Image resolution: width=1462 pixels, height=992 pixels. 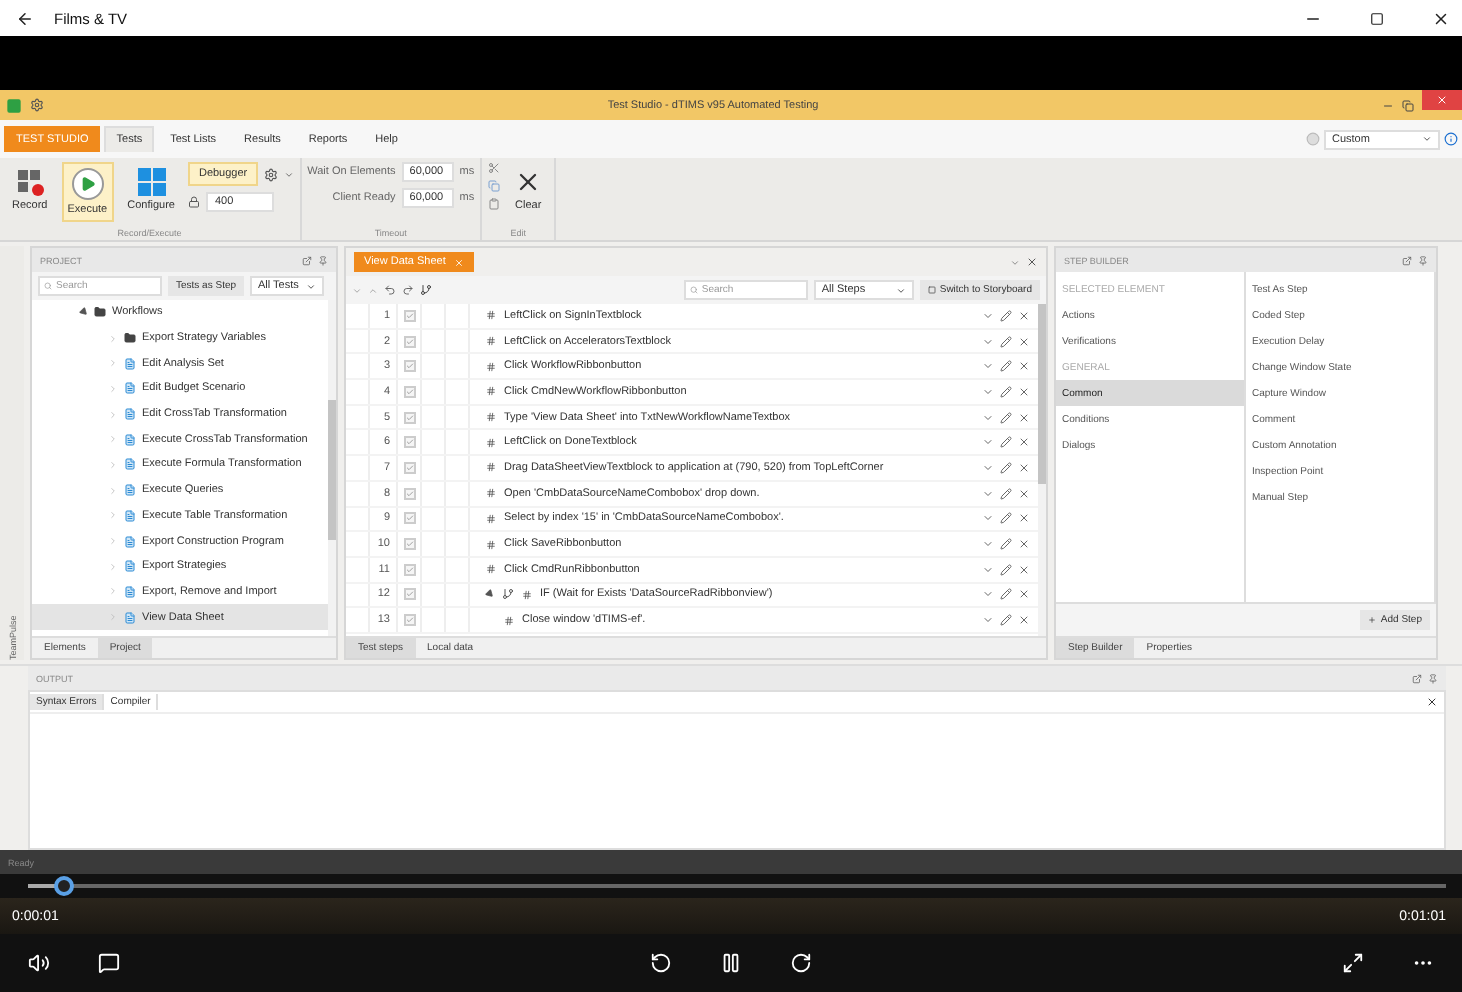 I want to click on windows-logo-icon, so click(x=151, y=182).